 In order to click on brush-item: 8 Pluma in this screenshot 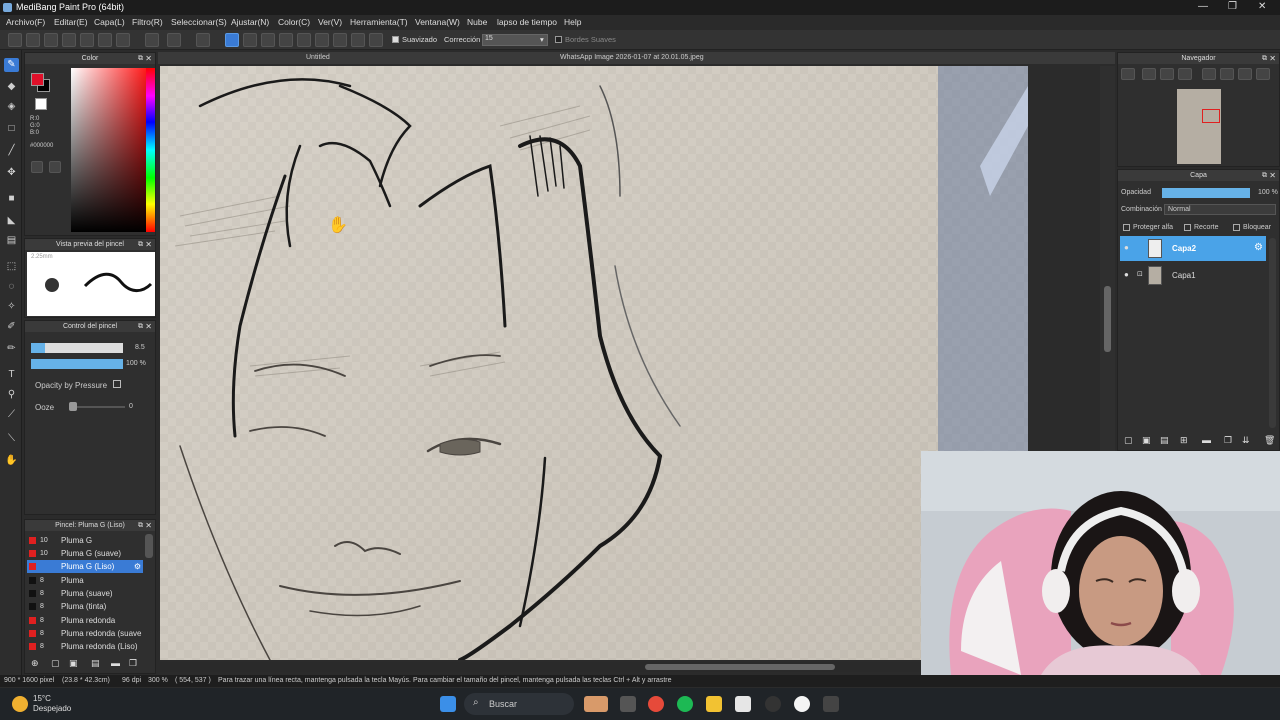, I will do `click(85, 580)`.